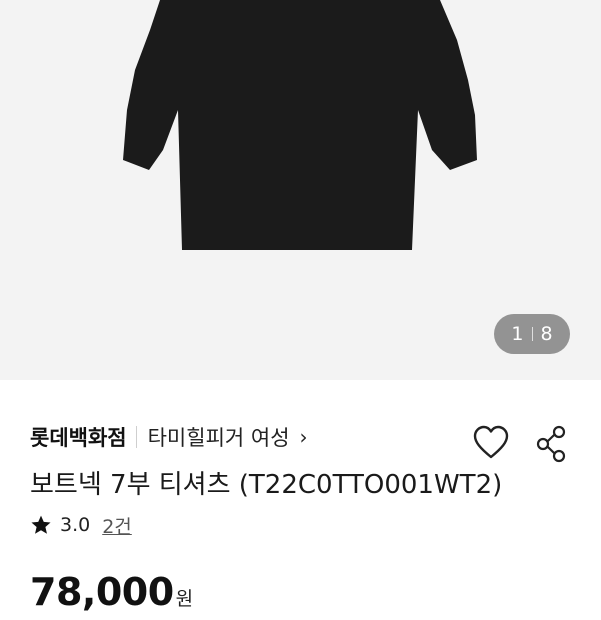 This screenshot has width=601, height=620. What do you see at coordinates (517, 334) in the screenshot?
I see `pager-current: 1` at bounding box center [517, 334].